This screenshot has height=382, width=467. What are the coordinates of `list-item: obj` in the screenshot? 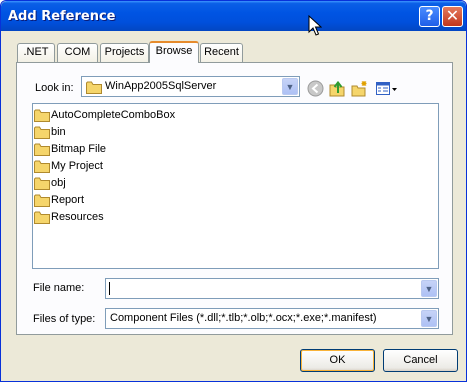 It's located at (50, 183).